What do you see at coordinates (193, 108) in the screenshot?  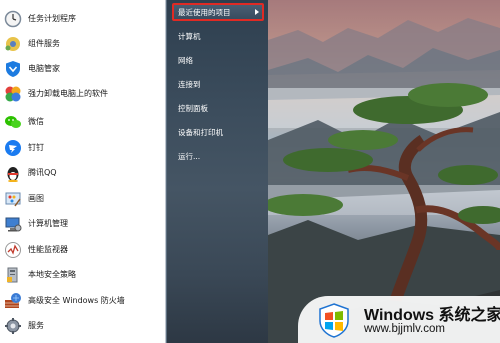 I see `place-label: 控制面板` at bounding box center [193, 108].